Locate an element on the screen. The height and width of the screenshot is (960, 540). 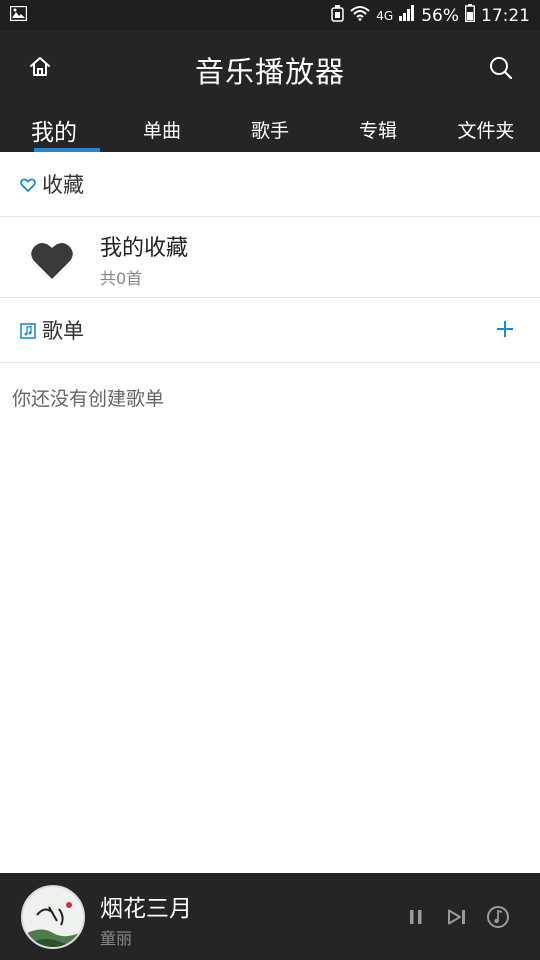
playlist-music-icon is located at coordinates (28, 331).